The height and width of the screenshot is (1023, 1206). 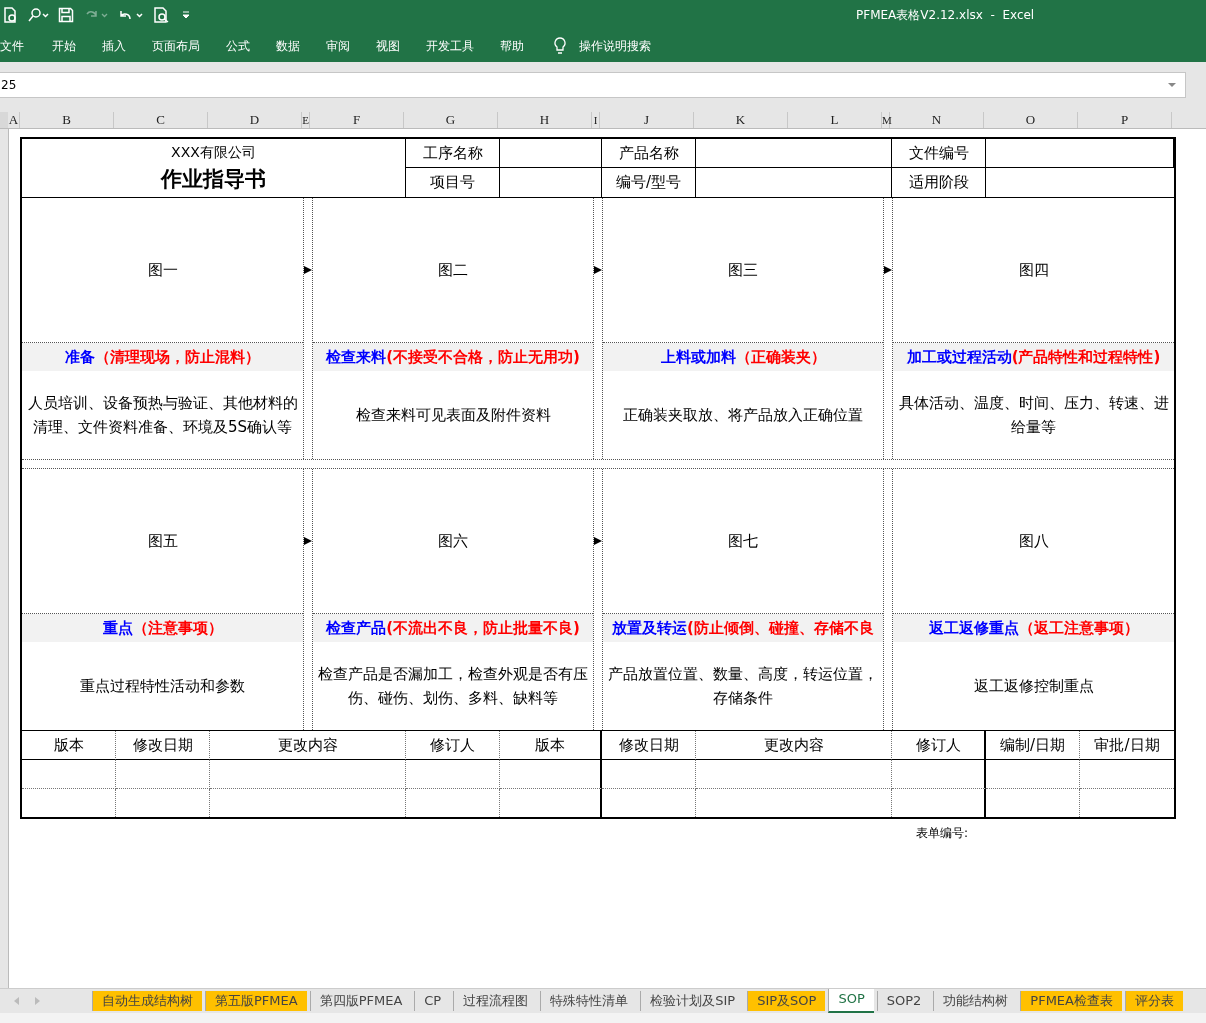 I want to click on step-description: 人员培训、设备预热与验证、其他材料的清理、文件资料准备、环境及5S确认等, so click(x=162, y=415).